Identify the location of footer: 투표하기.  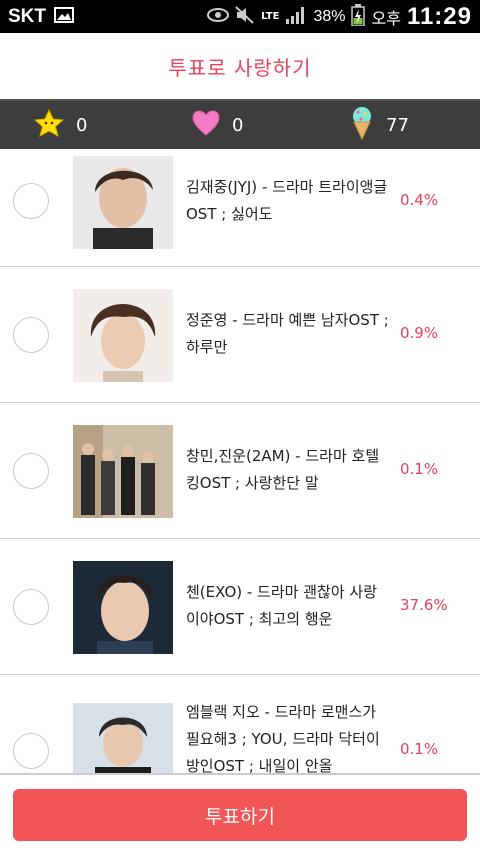
(240, 813).